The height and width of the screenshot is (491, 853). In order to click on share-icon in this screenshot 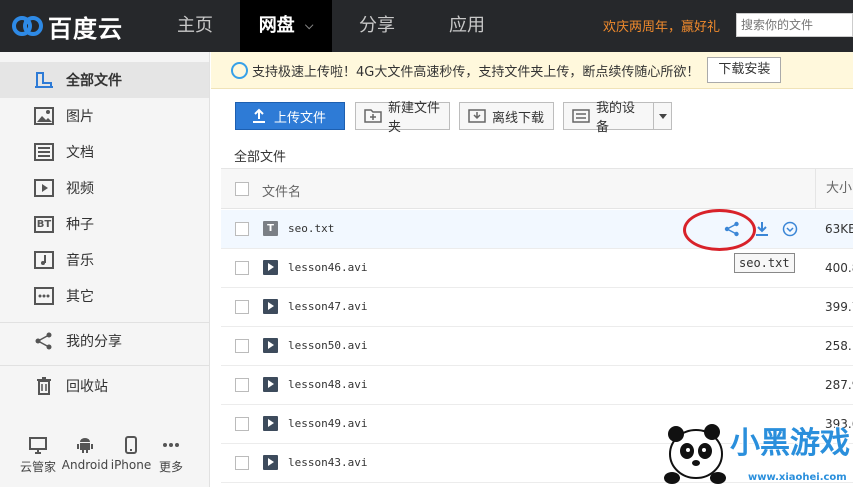, I will do `click(44, 341)`.